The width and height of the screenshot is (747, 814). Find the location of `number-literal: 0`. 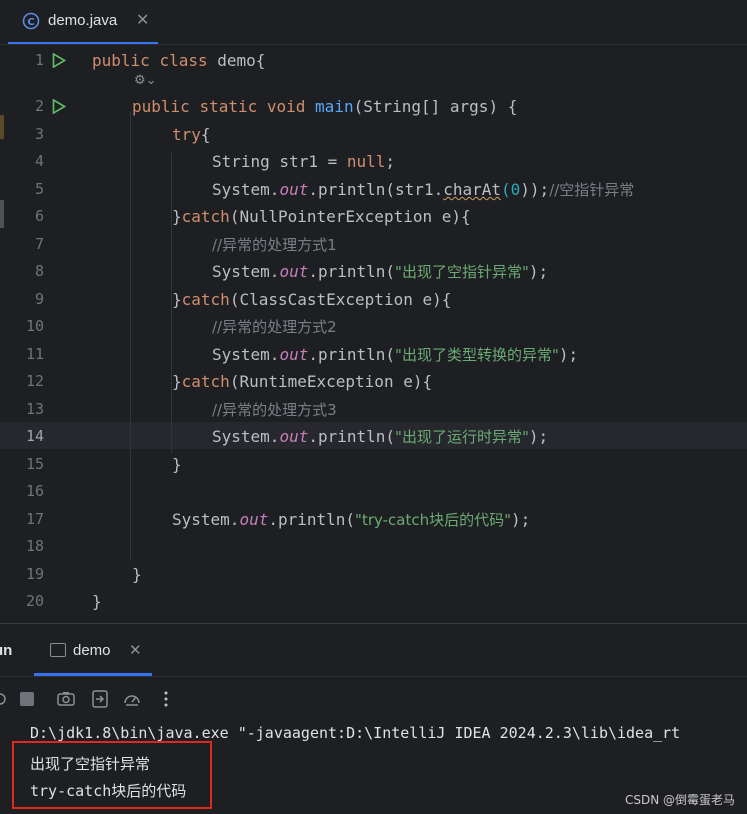

number-literal: 0 is located at coordinates (515, 189).